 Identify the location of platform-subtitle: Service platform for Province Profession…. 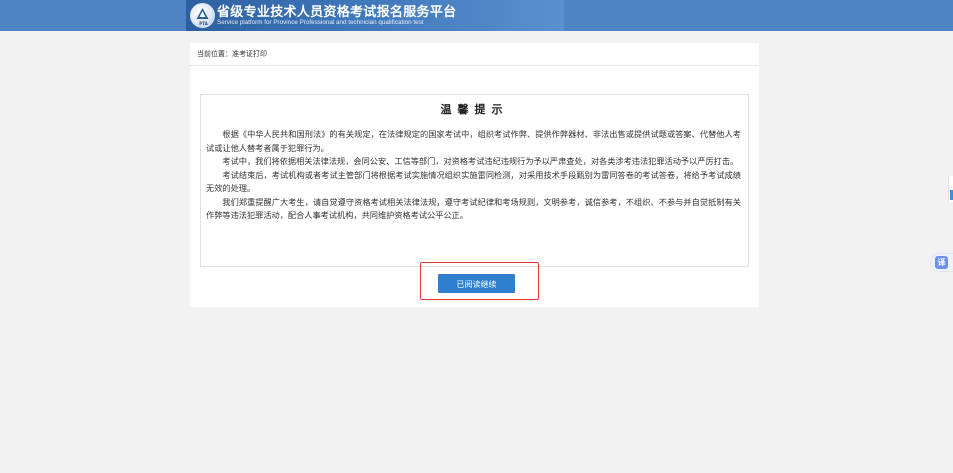
(320, 22).